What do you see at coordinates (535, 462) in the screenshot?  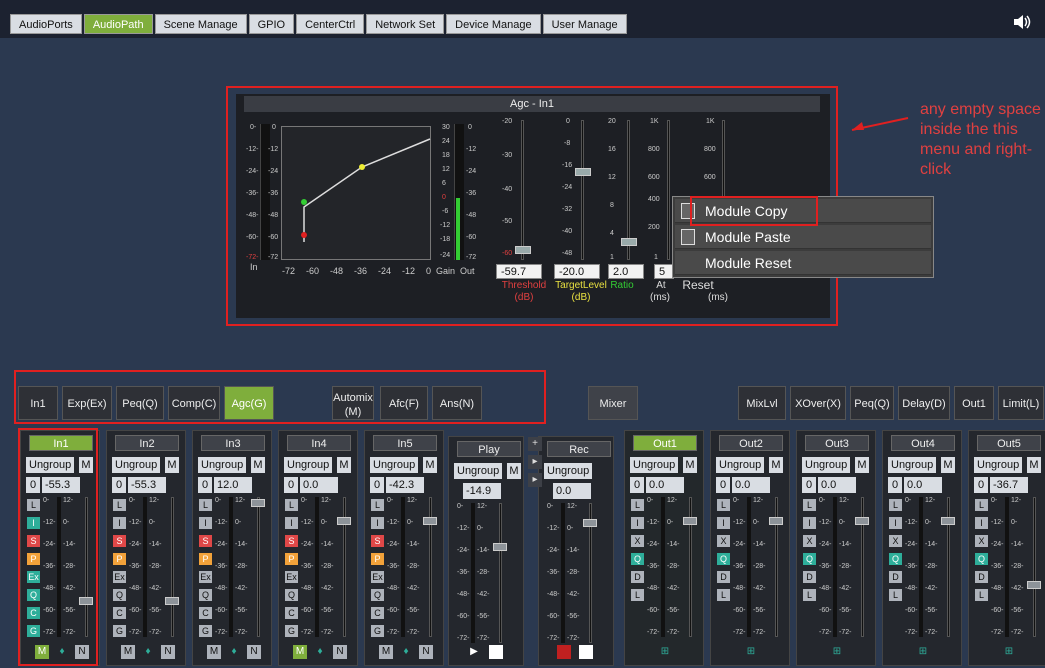 I see `play-arrow-icon: ▸` at bounding box center [535, 462].